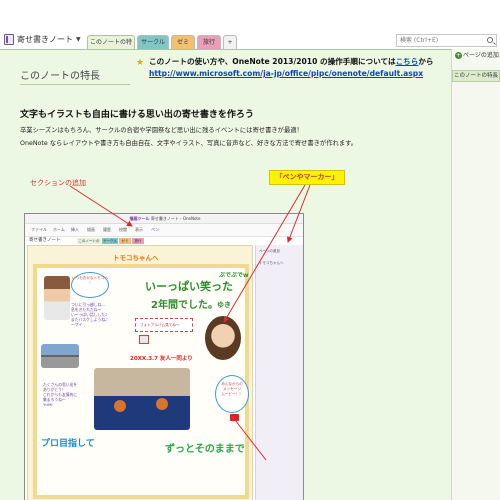 The height and width of the screenshot is (500, 500). What do you see at coordinates (111, 47) in the screenshot?
I see `tab-notebook-features: このノートの特長` at bounding box center [111, 47].